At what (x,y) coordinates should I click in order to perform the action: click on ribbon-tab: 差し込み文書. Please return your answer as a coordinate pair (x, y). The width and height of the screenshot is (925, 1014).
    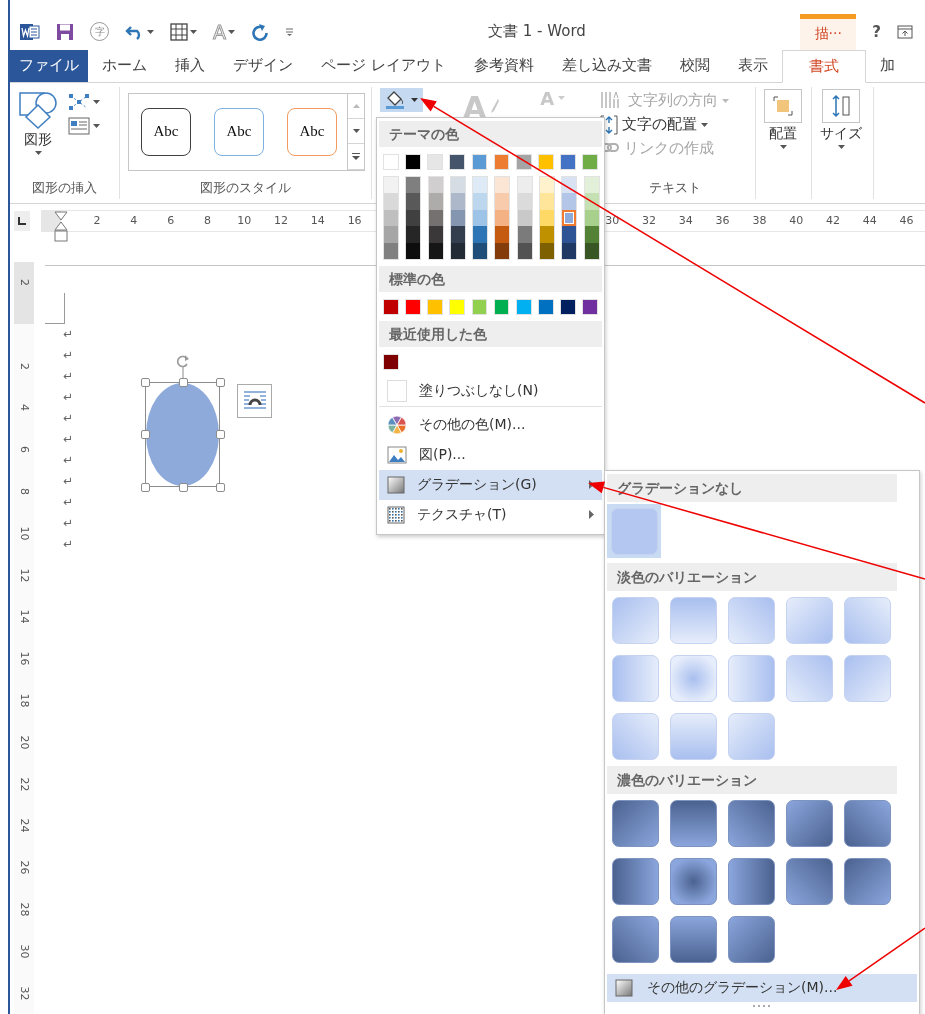
    Looking at the image, I should click on (606, 65).